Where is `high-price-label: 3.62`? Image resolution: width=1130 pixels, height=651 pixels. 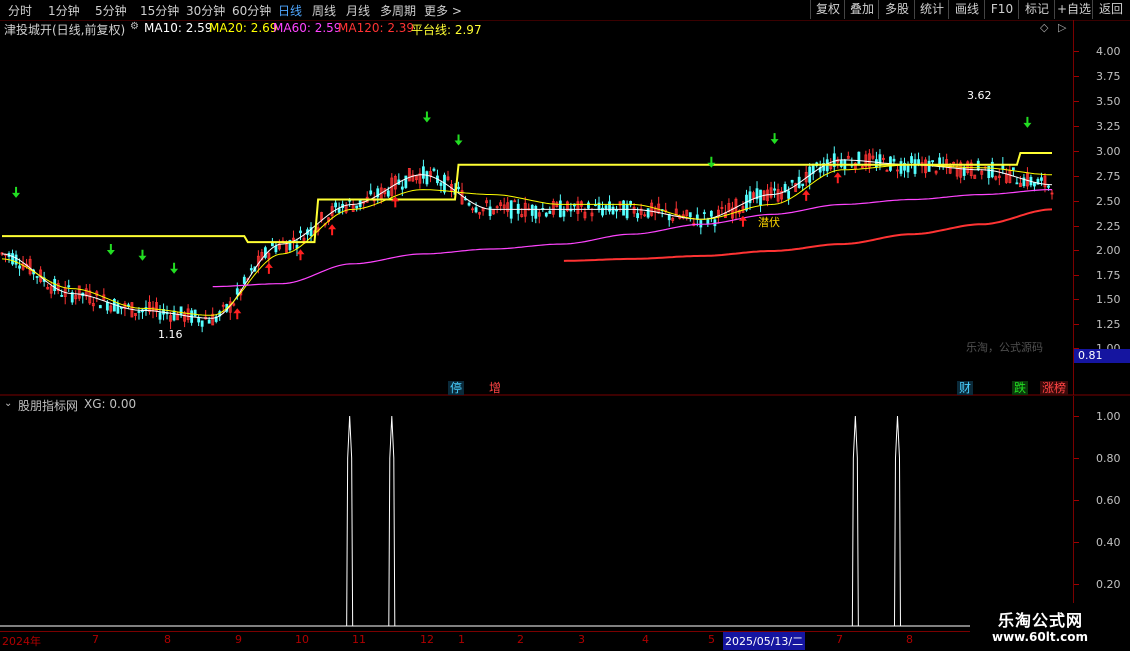
high-price-label: 3.62 is located at coordinates (979, 95).